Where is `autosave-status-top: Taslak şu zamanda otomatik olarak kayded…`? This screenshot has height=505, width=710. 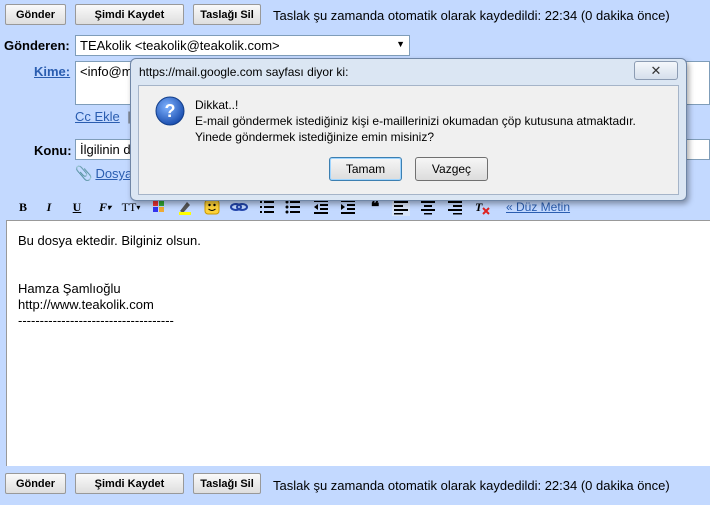
autosave-status-top: Taslak şu zamanda otomatik olarak kayded… is located at coordinates (471, 15).